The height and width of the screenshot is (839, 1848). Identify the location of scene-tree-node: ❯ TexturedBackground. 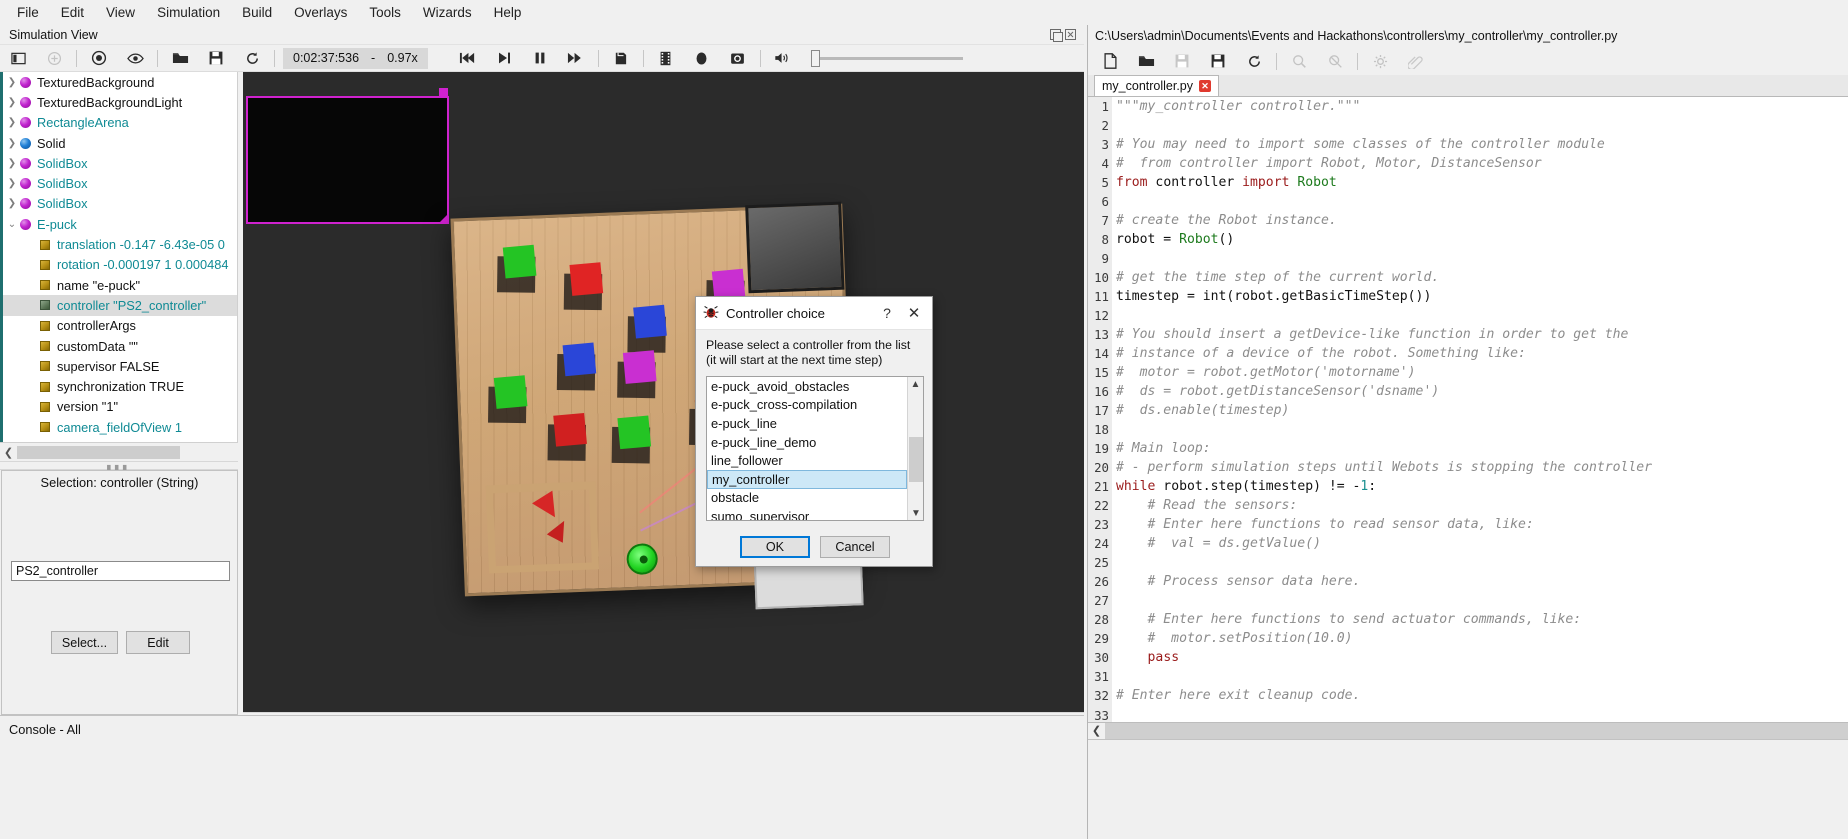
(118, 82).